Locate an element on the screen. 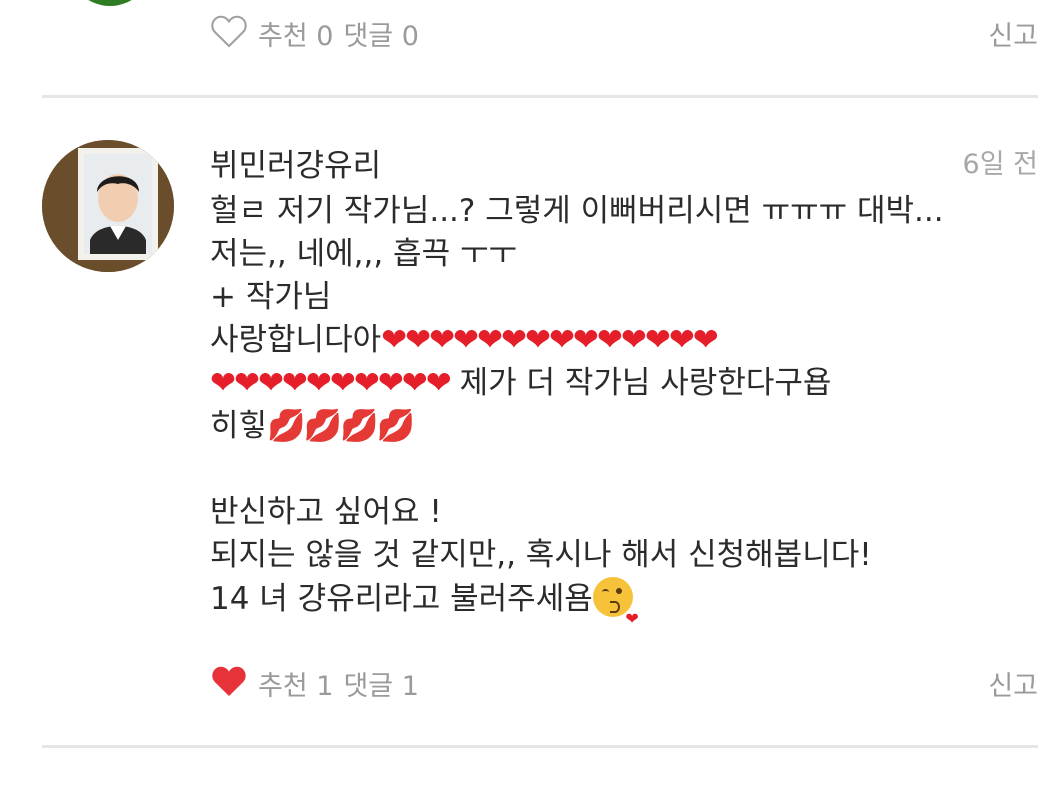 Image resolution: width=1053 pixels, height=790 pixels. previous-comment-actions: 추천 0 댓글 0 is located at coordinates (314, 33).